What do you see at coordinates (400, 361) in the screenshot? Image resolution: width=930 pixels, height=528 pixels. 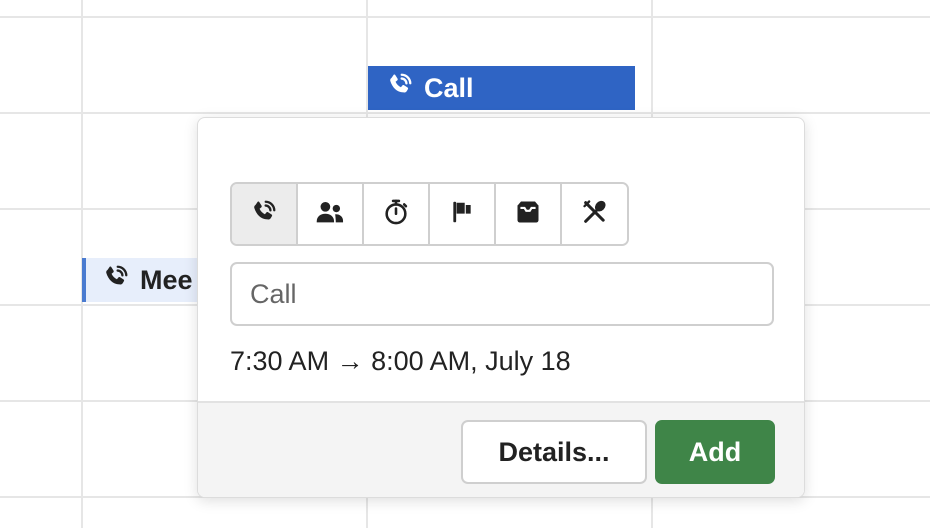 I see `event-time-range: 7:30 AM → 8:00 AM, July 18` at bounding box center [400, 361].